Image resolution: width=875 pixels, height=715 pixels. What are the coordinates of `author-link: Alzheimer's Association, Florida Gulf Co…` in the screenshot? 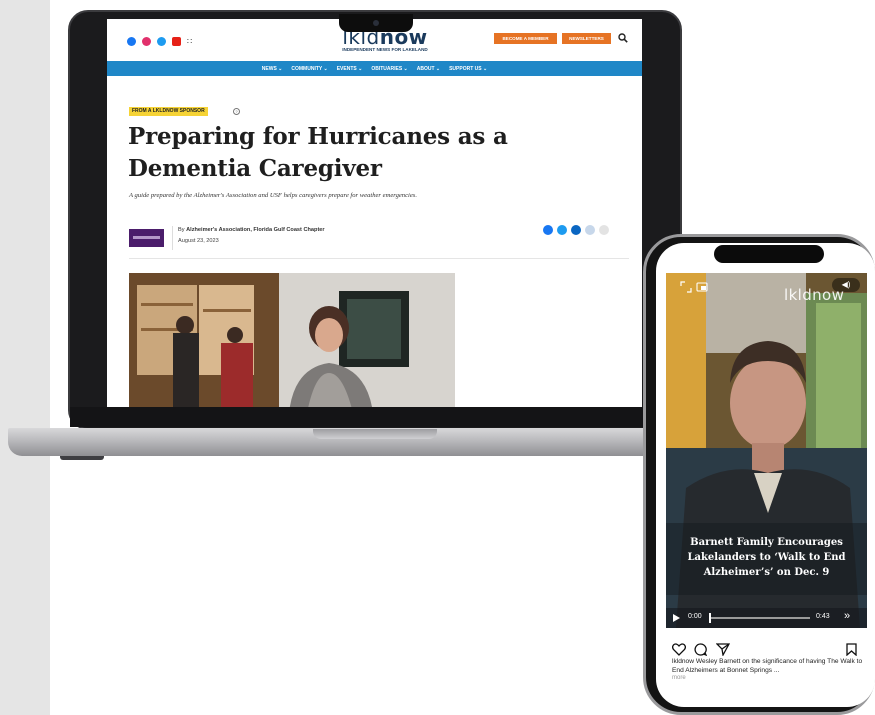 It's located at (255, 230).